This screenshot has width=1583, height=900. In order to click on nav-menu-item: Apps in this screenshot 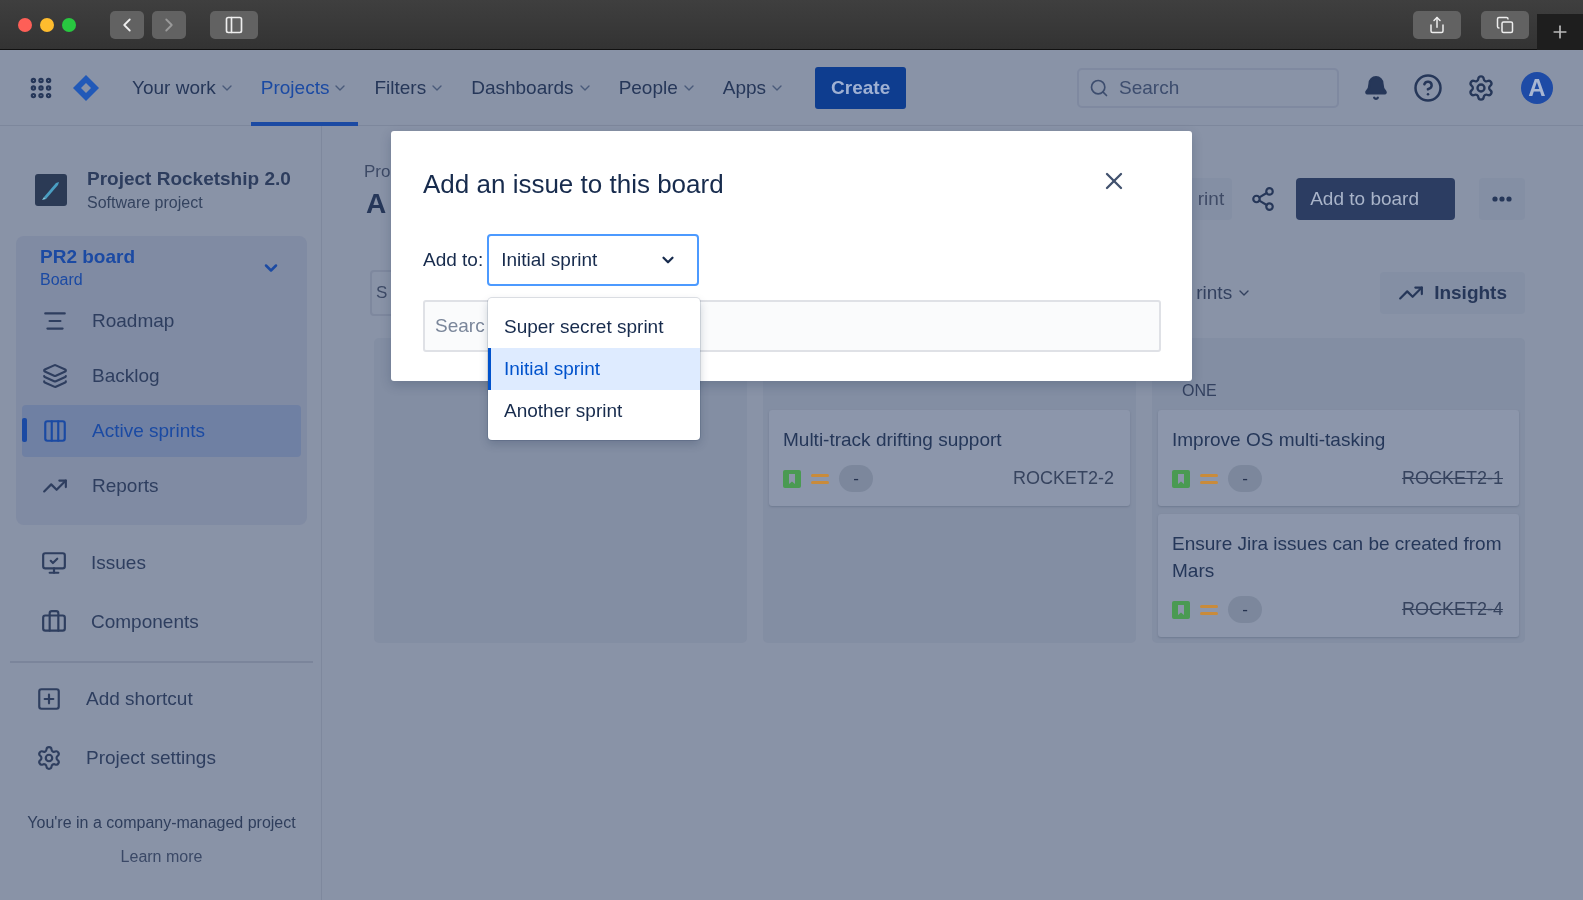, I will do `click(754, 87)`.